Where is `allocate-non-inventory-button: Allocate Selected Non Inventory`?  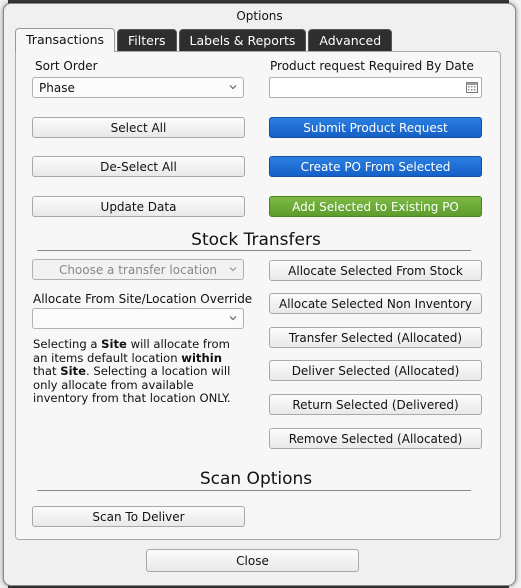
allocate-non-inventory-button: Allocate Selected Non Inventory is located at coordinates (375, 303).